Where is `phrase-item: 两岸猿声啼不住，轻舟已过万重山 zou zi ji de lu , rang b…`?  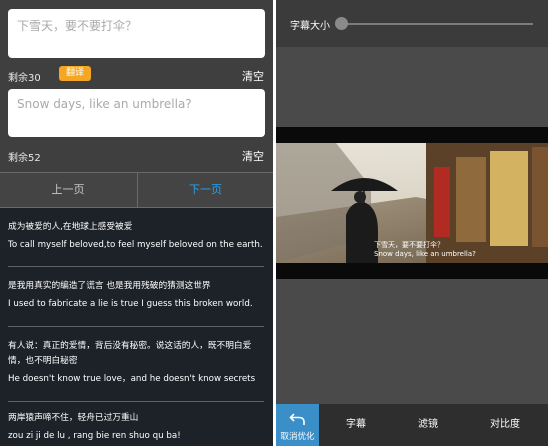 phrase-item: 两岸猿声啼不住，轻舟已过万重山 zou zi ji de lu , rang b… is located at coordinates (137, 427).